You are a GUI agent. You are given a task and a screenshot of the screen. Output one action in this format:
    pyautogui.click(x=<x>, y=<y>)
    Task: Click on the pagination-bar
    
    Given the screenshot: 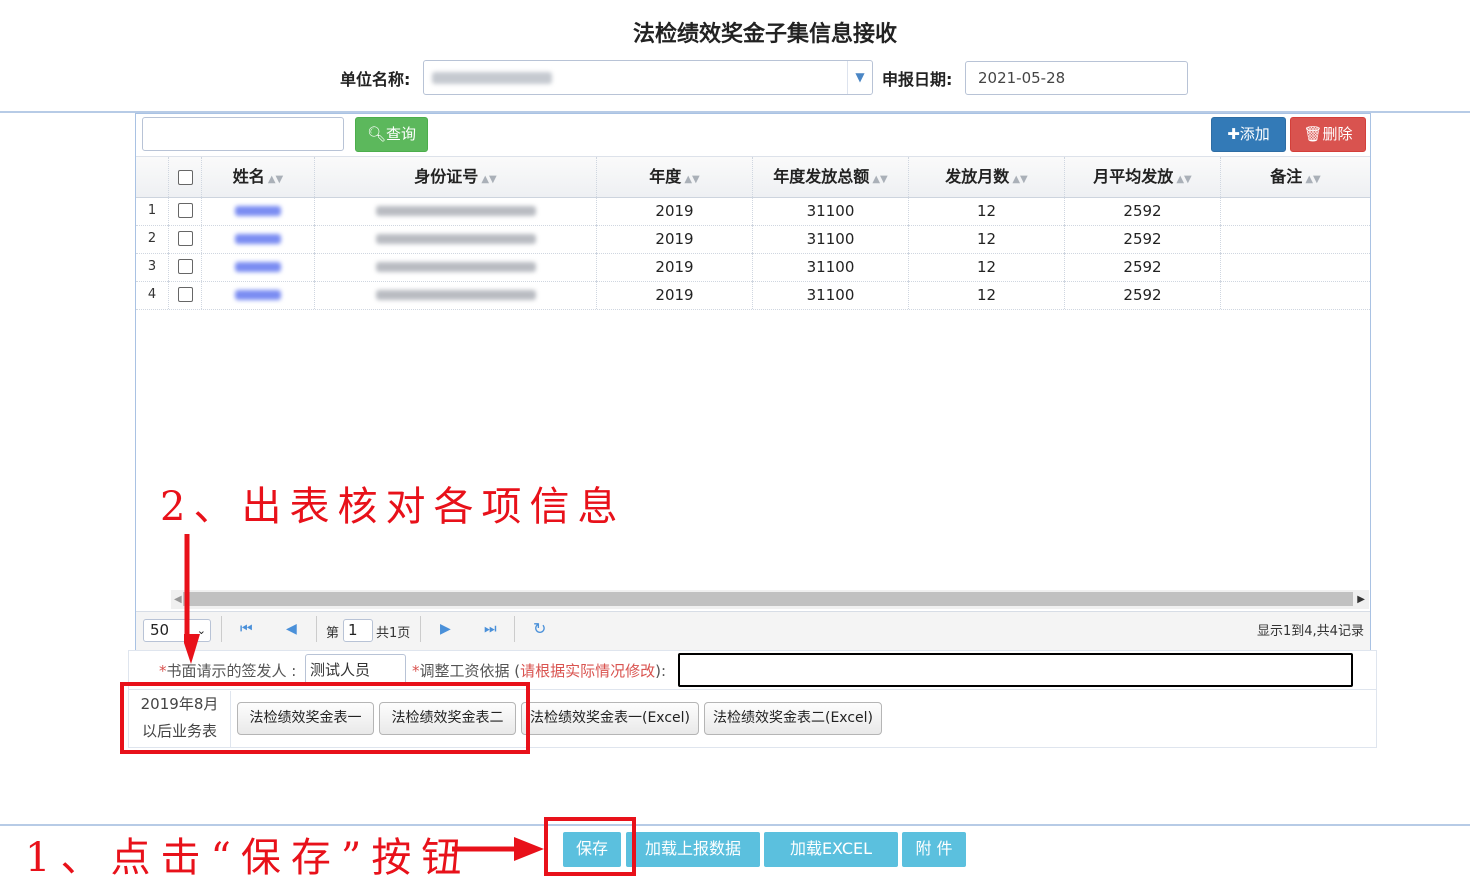 What is the action you would take?
    pyautogui.click(x=753, y=631)
    